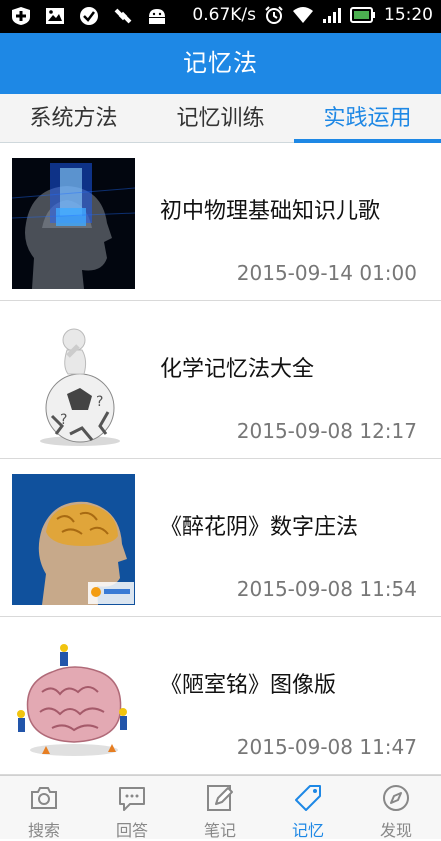 This screenshot has height=841, width=441. I want to click on nav-label: 笔记, so click(219, 830).